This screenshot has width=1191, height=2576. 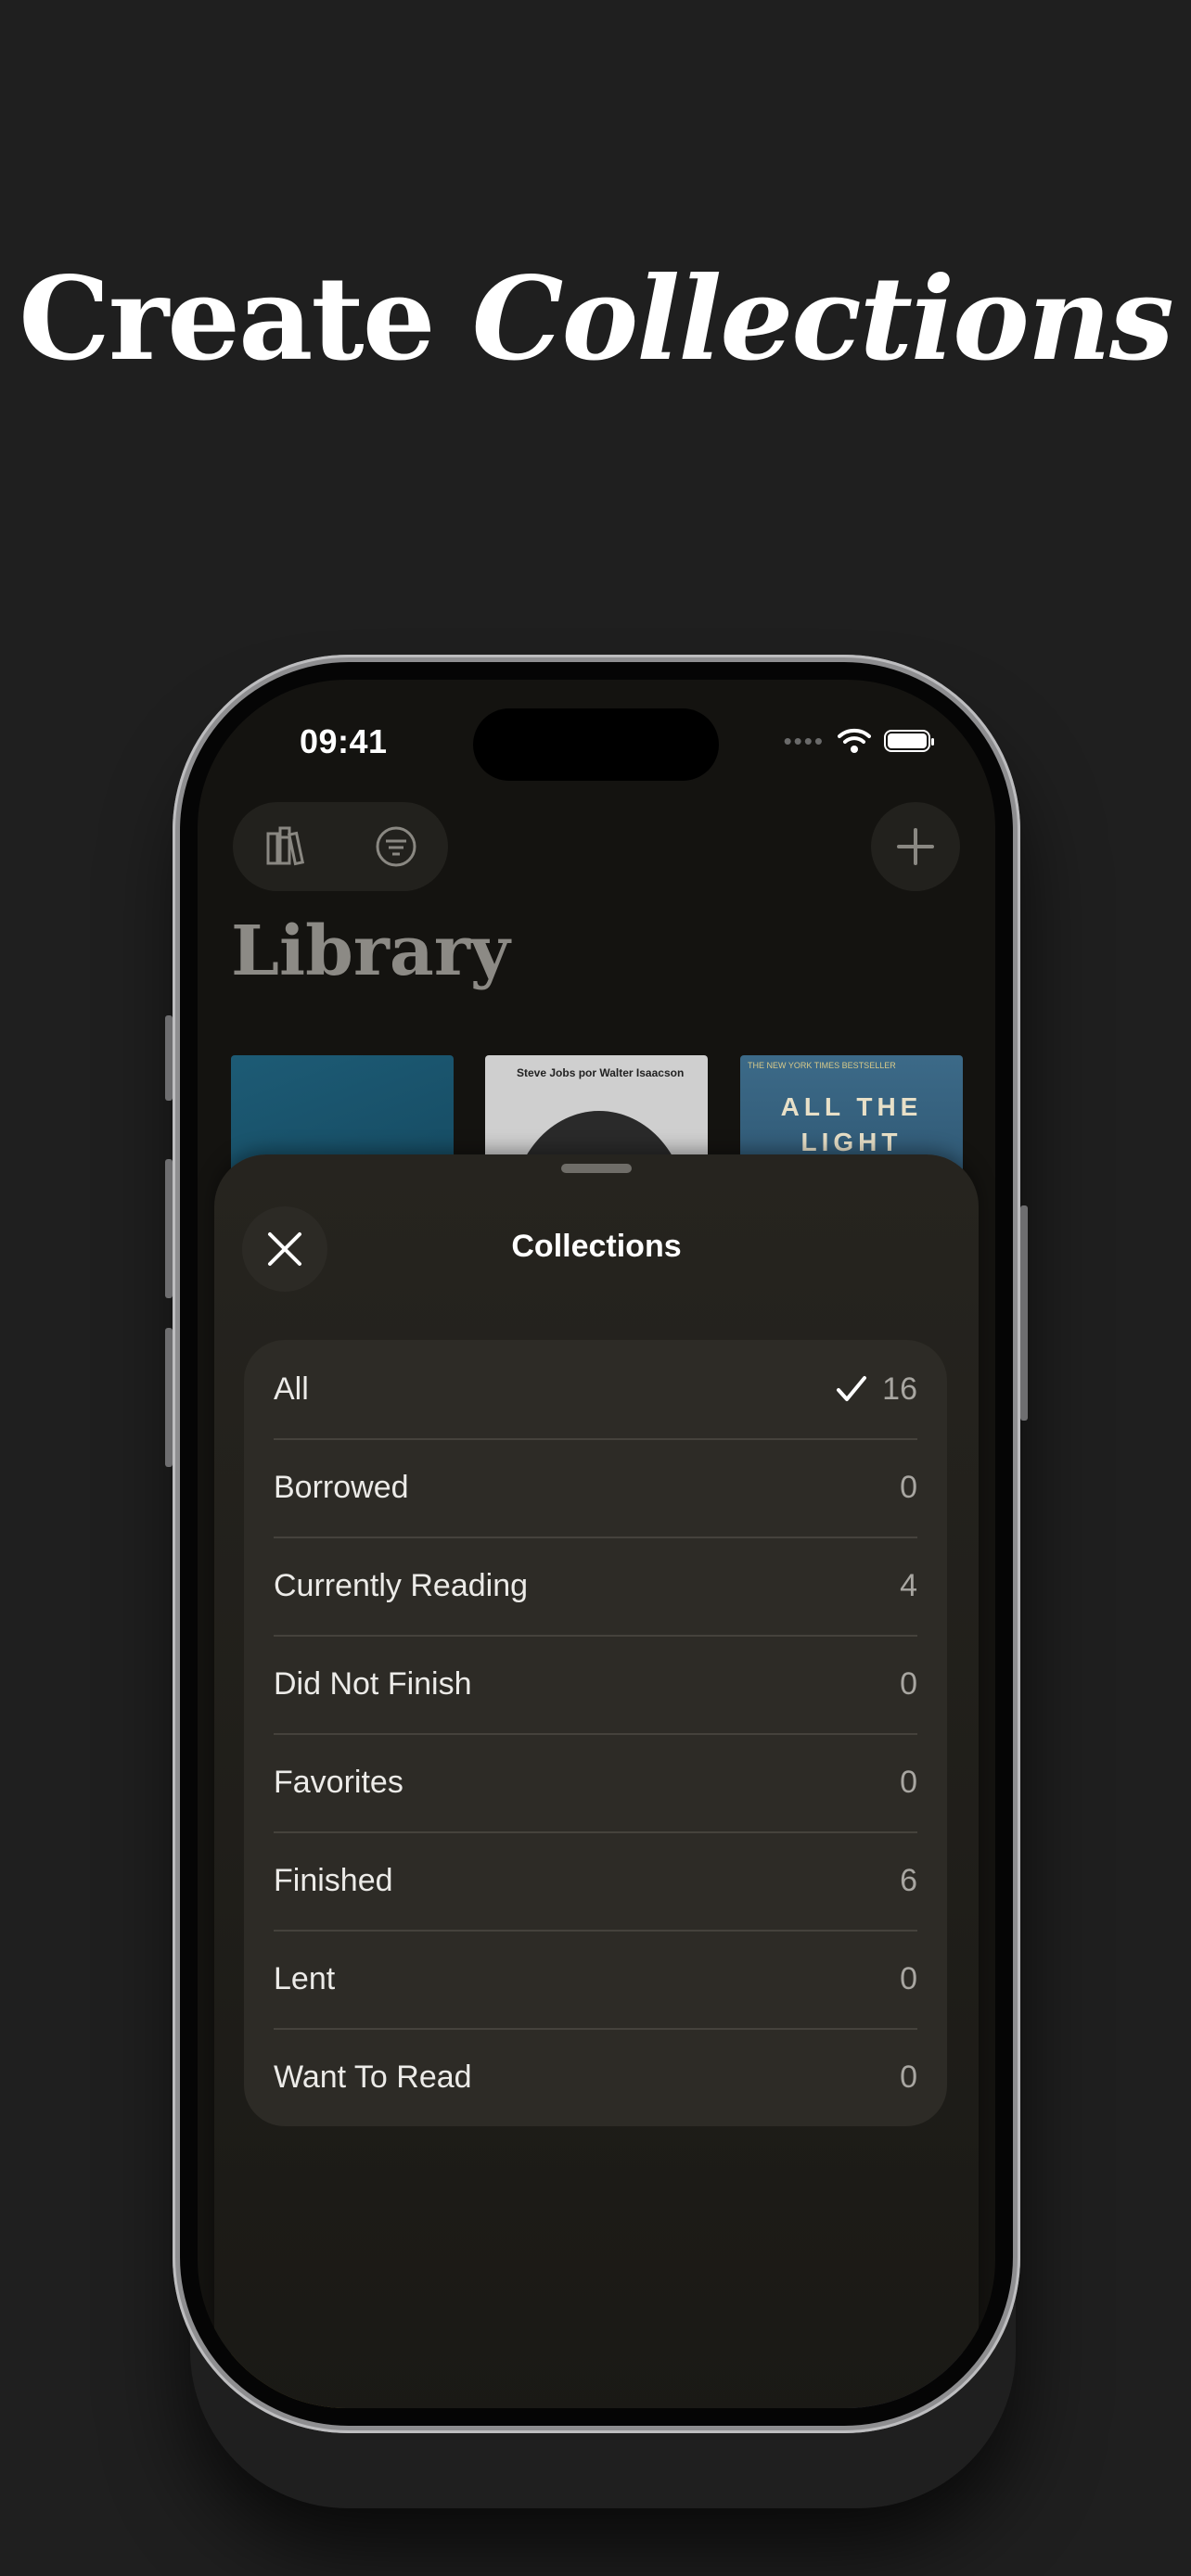 What do you see at coordinates (822, 319) in the screenshot?
I see `headline-italic: Collections` at bounding box center [822, 319].